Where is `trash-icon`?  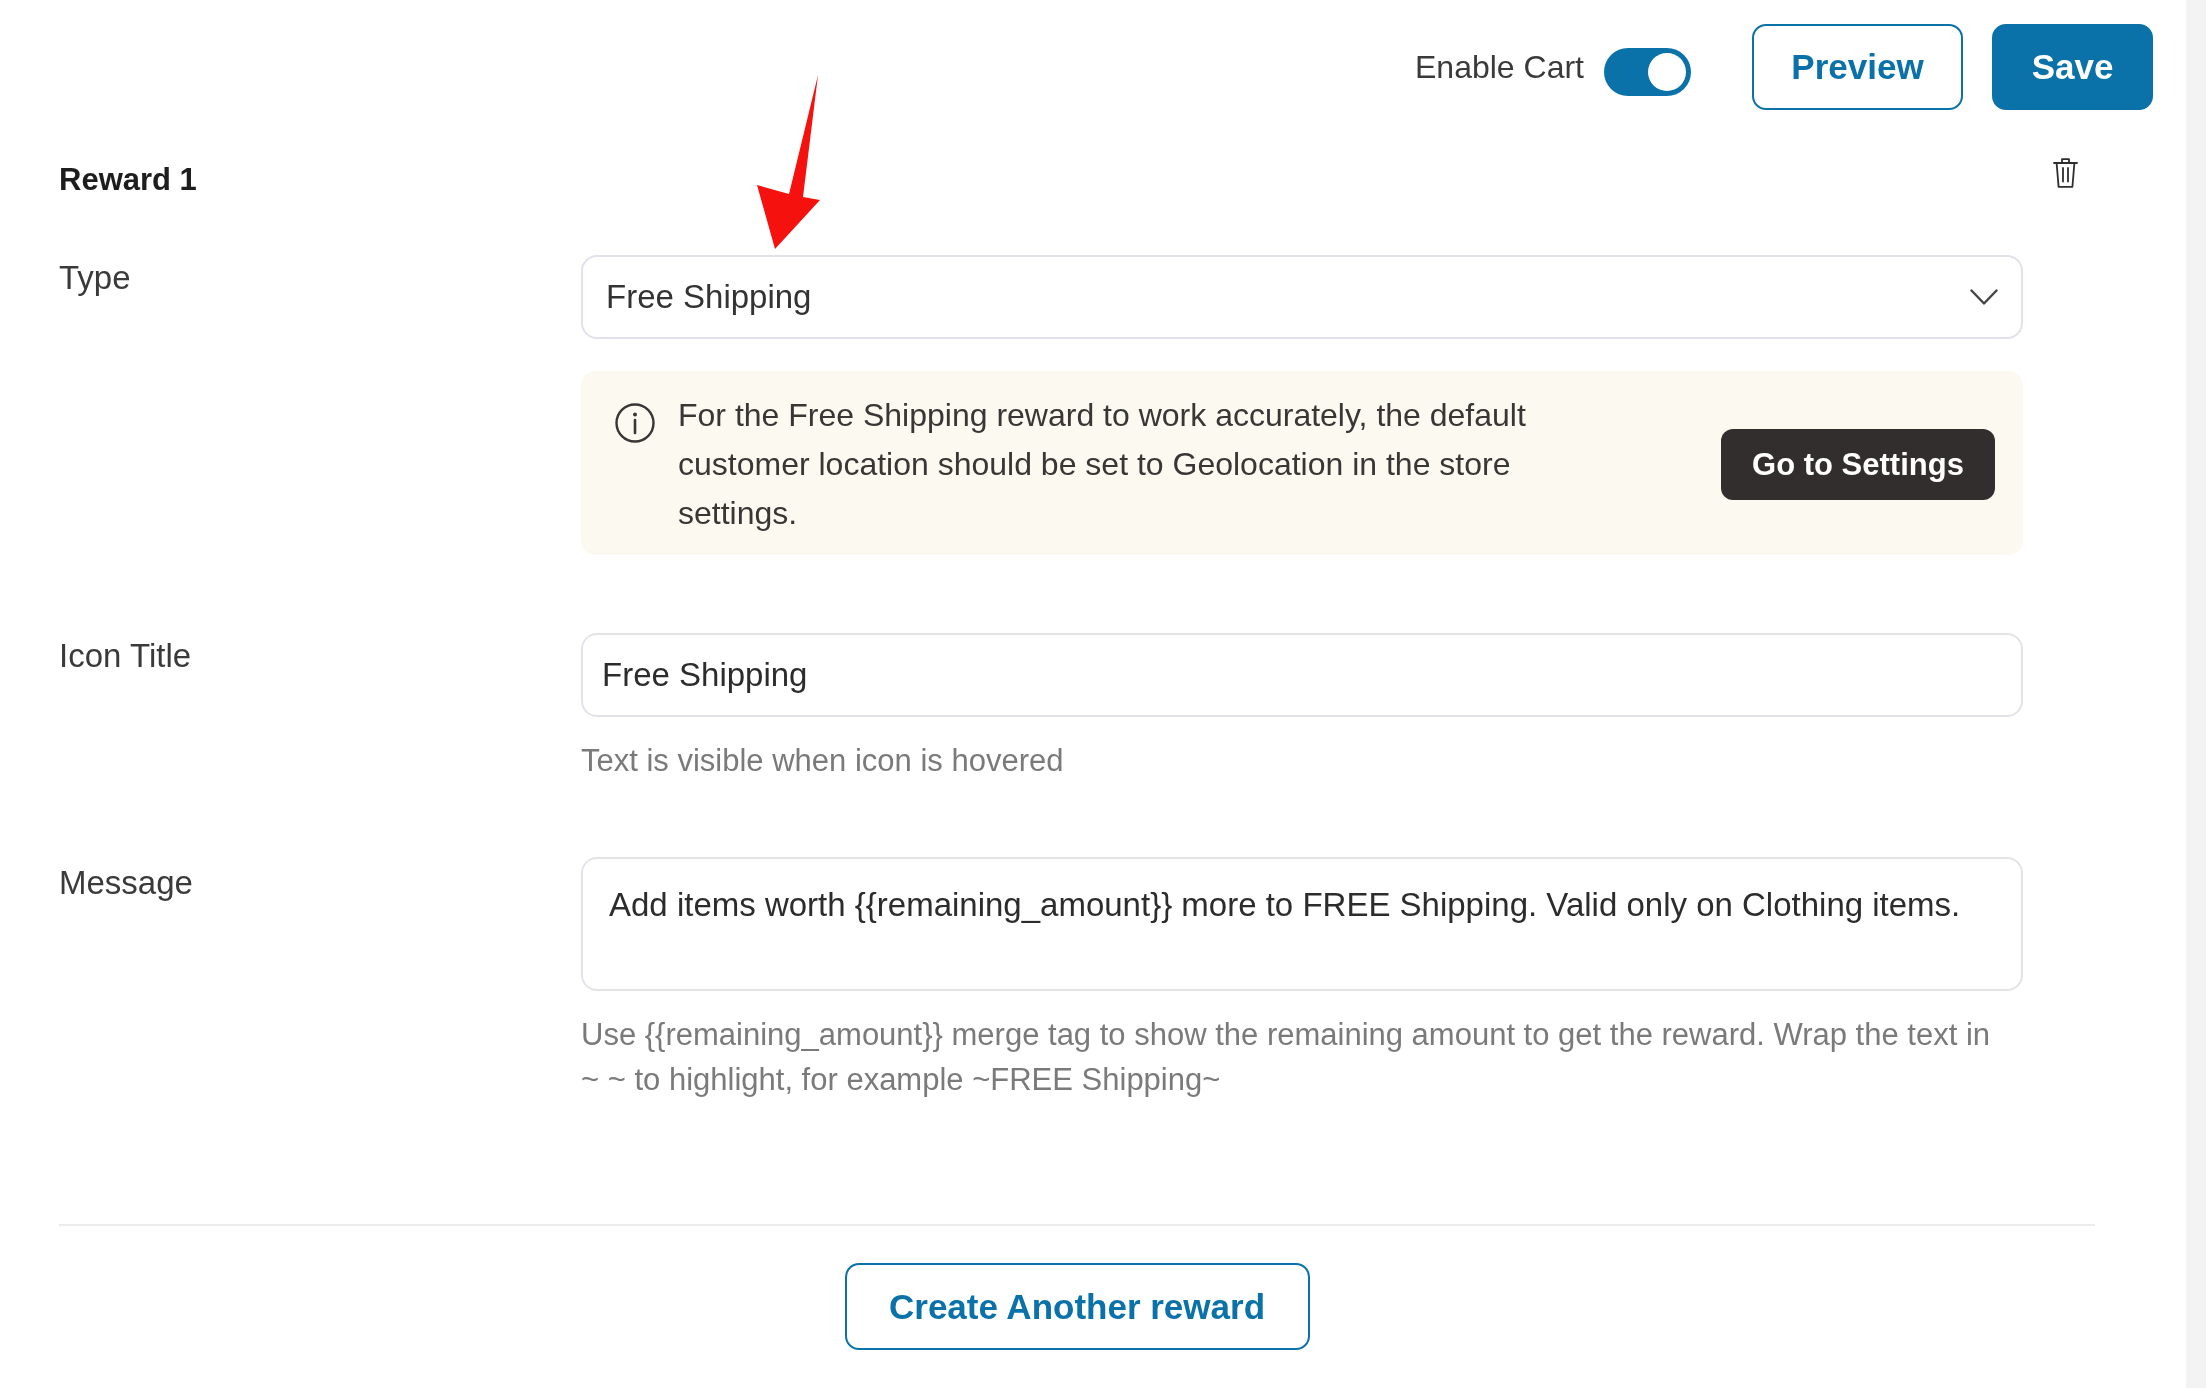
trash-icon is located at coordinates (2065, 173).